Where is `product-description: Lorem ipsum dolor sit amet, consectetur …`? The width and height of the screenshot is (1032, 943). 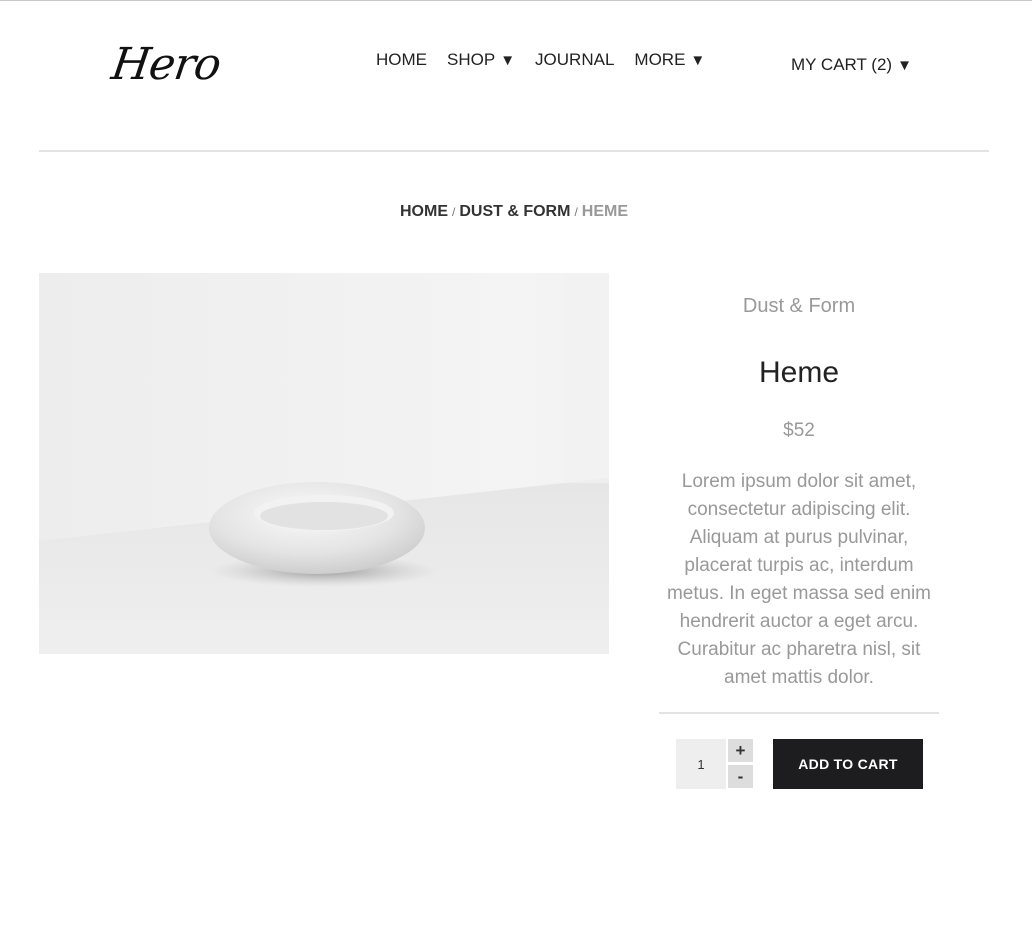
product-description: Lorem ipsum dolor sit amet, consectetur … is located at coordinates (798, 579).